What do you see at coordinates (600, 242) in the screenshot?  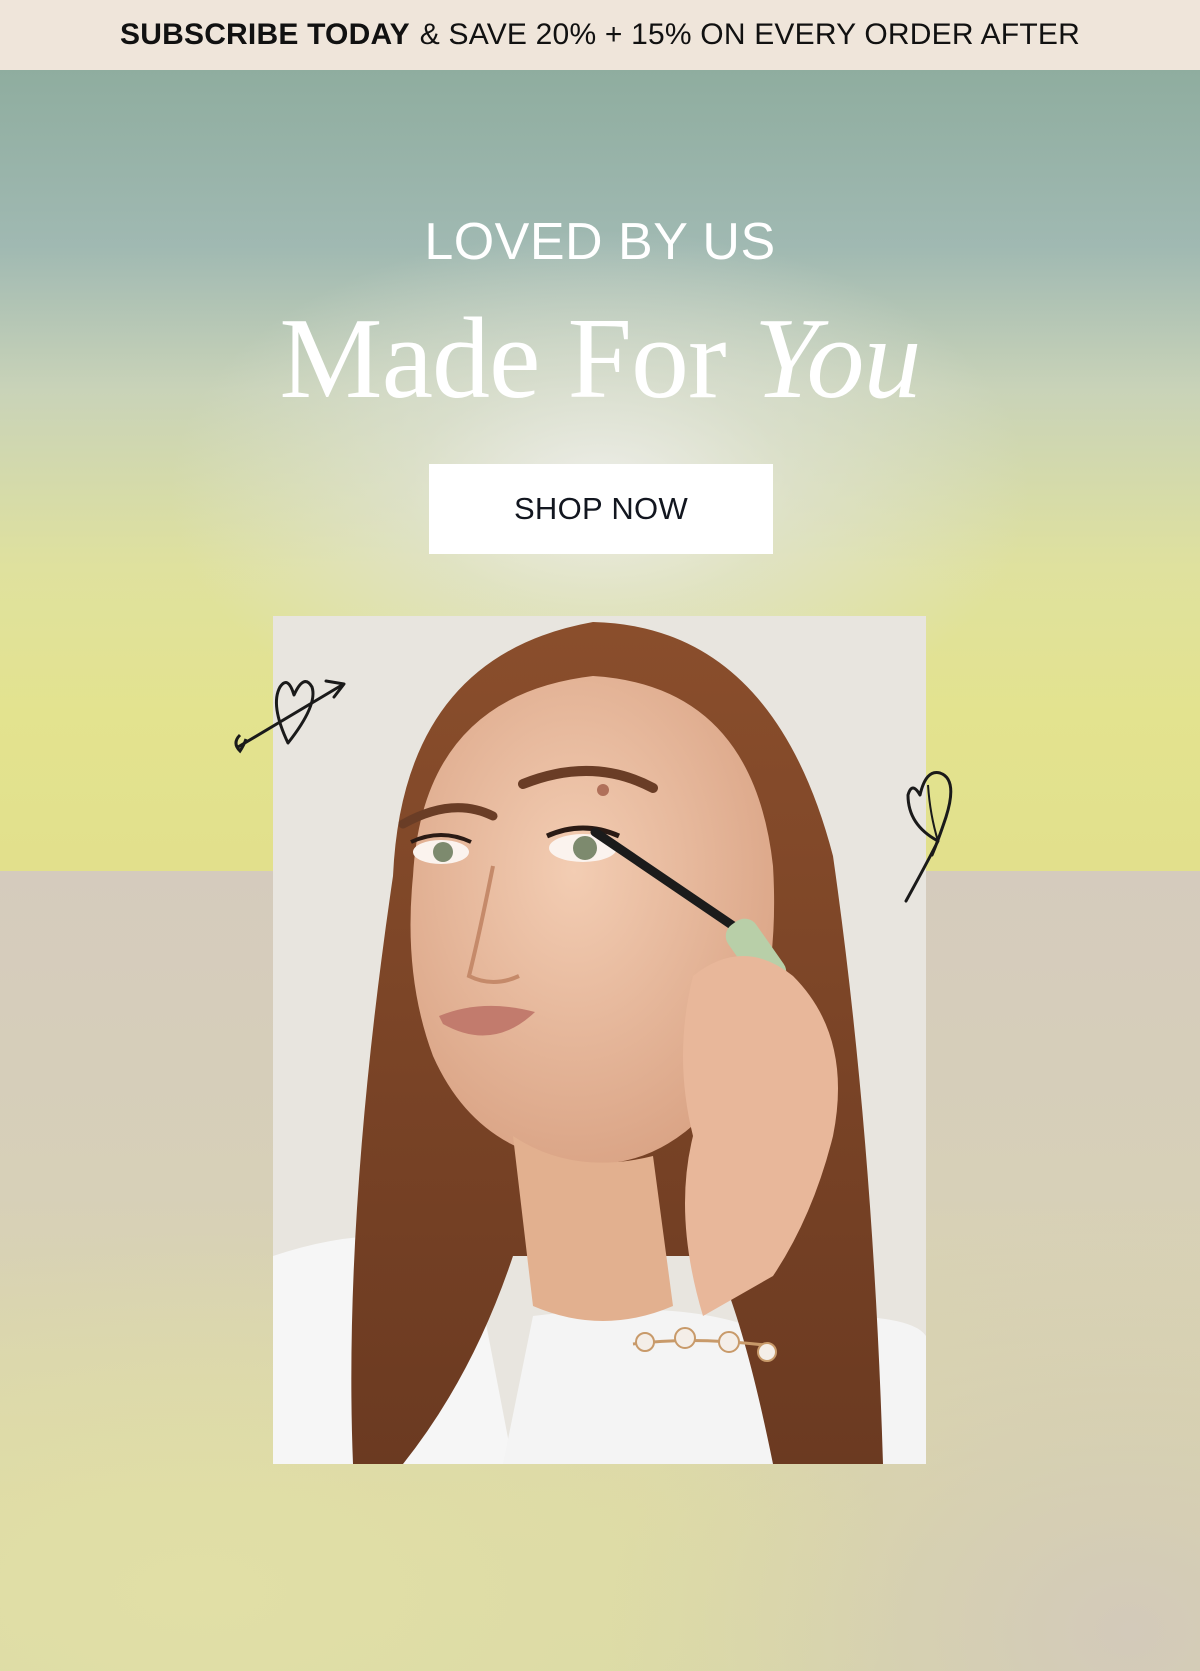 I see `hero-eyebrow: LOVED BY US` at bounding box center [600, 242].